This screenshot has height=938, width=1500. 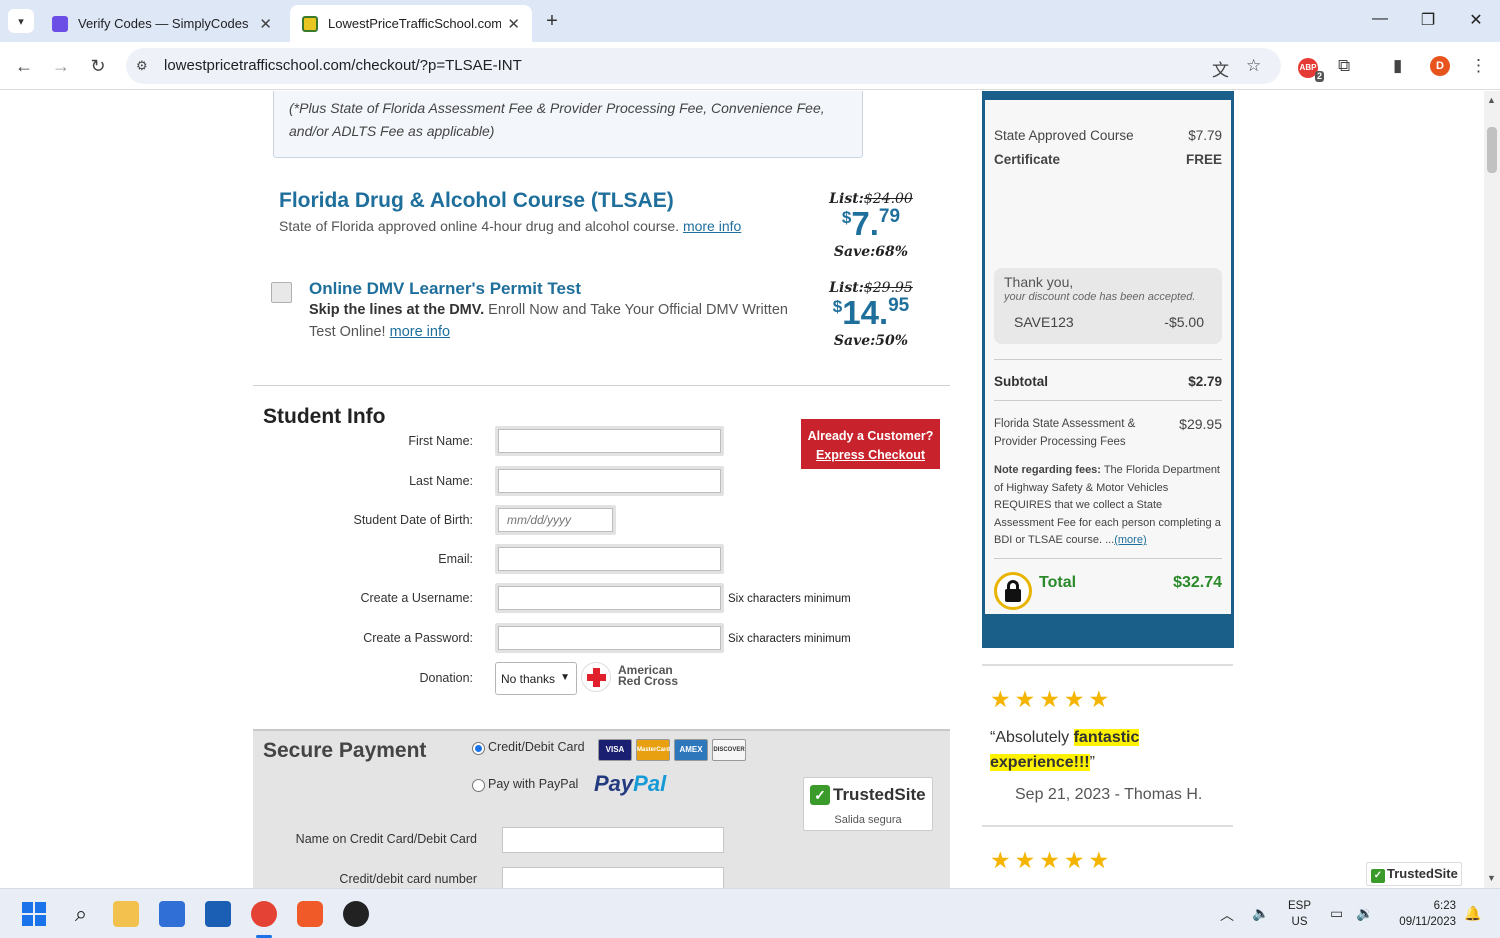 What do you see at coordinates (609, 638) in the screenshot?
I see `password-field` at bounding box center [609, 638].